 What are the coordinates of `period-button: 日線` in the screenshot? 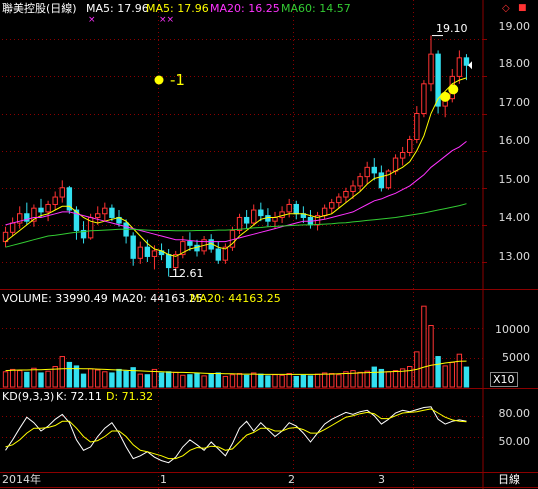 It's located at (509, 479).